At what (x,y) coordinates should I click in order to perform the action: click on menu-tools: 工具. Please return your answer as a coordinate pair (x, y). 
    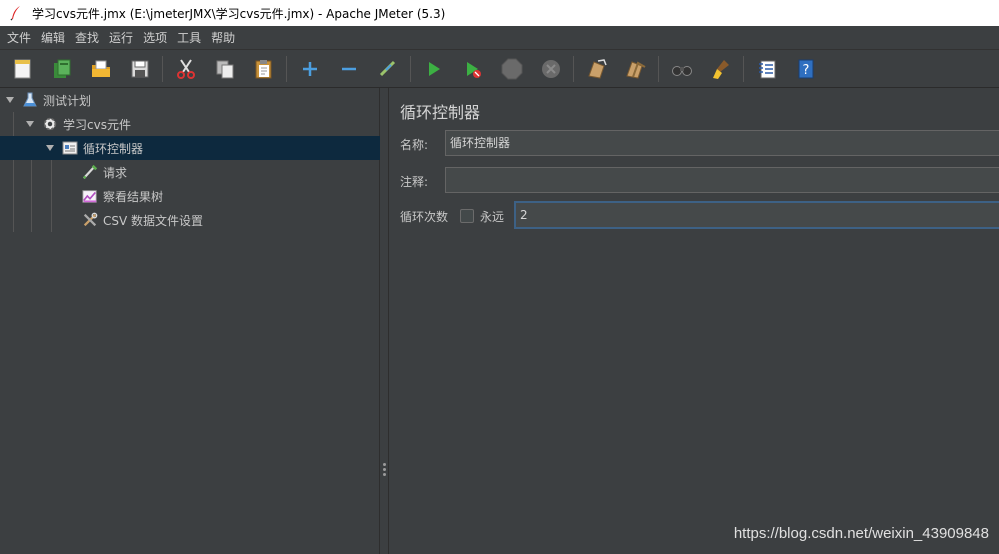
    Looking at the image, I should click on (189, 38).